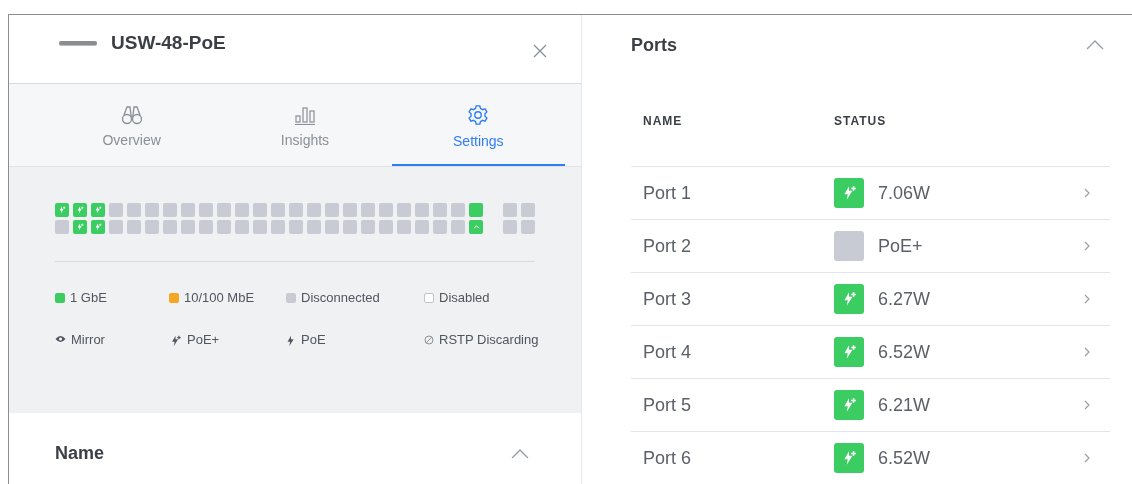 This screenshot has width=1132, height=484. I want to click on bar-chart-icon, so click(305, 115).